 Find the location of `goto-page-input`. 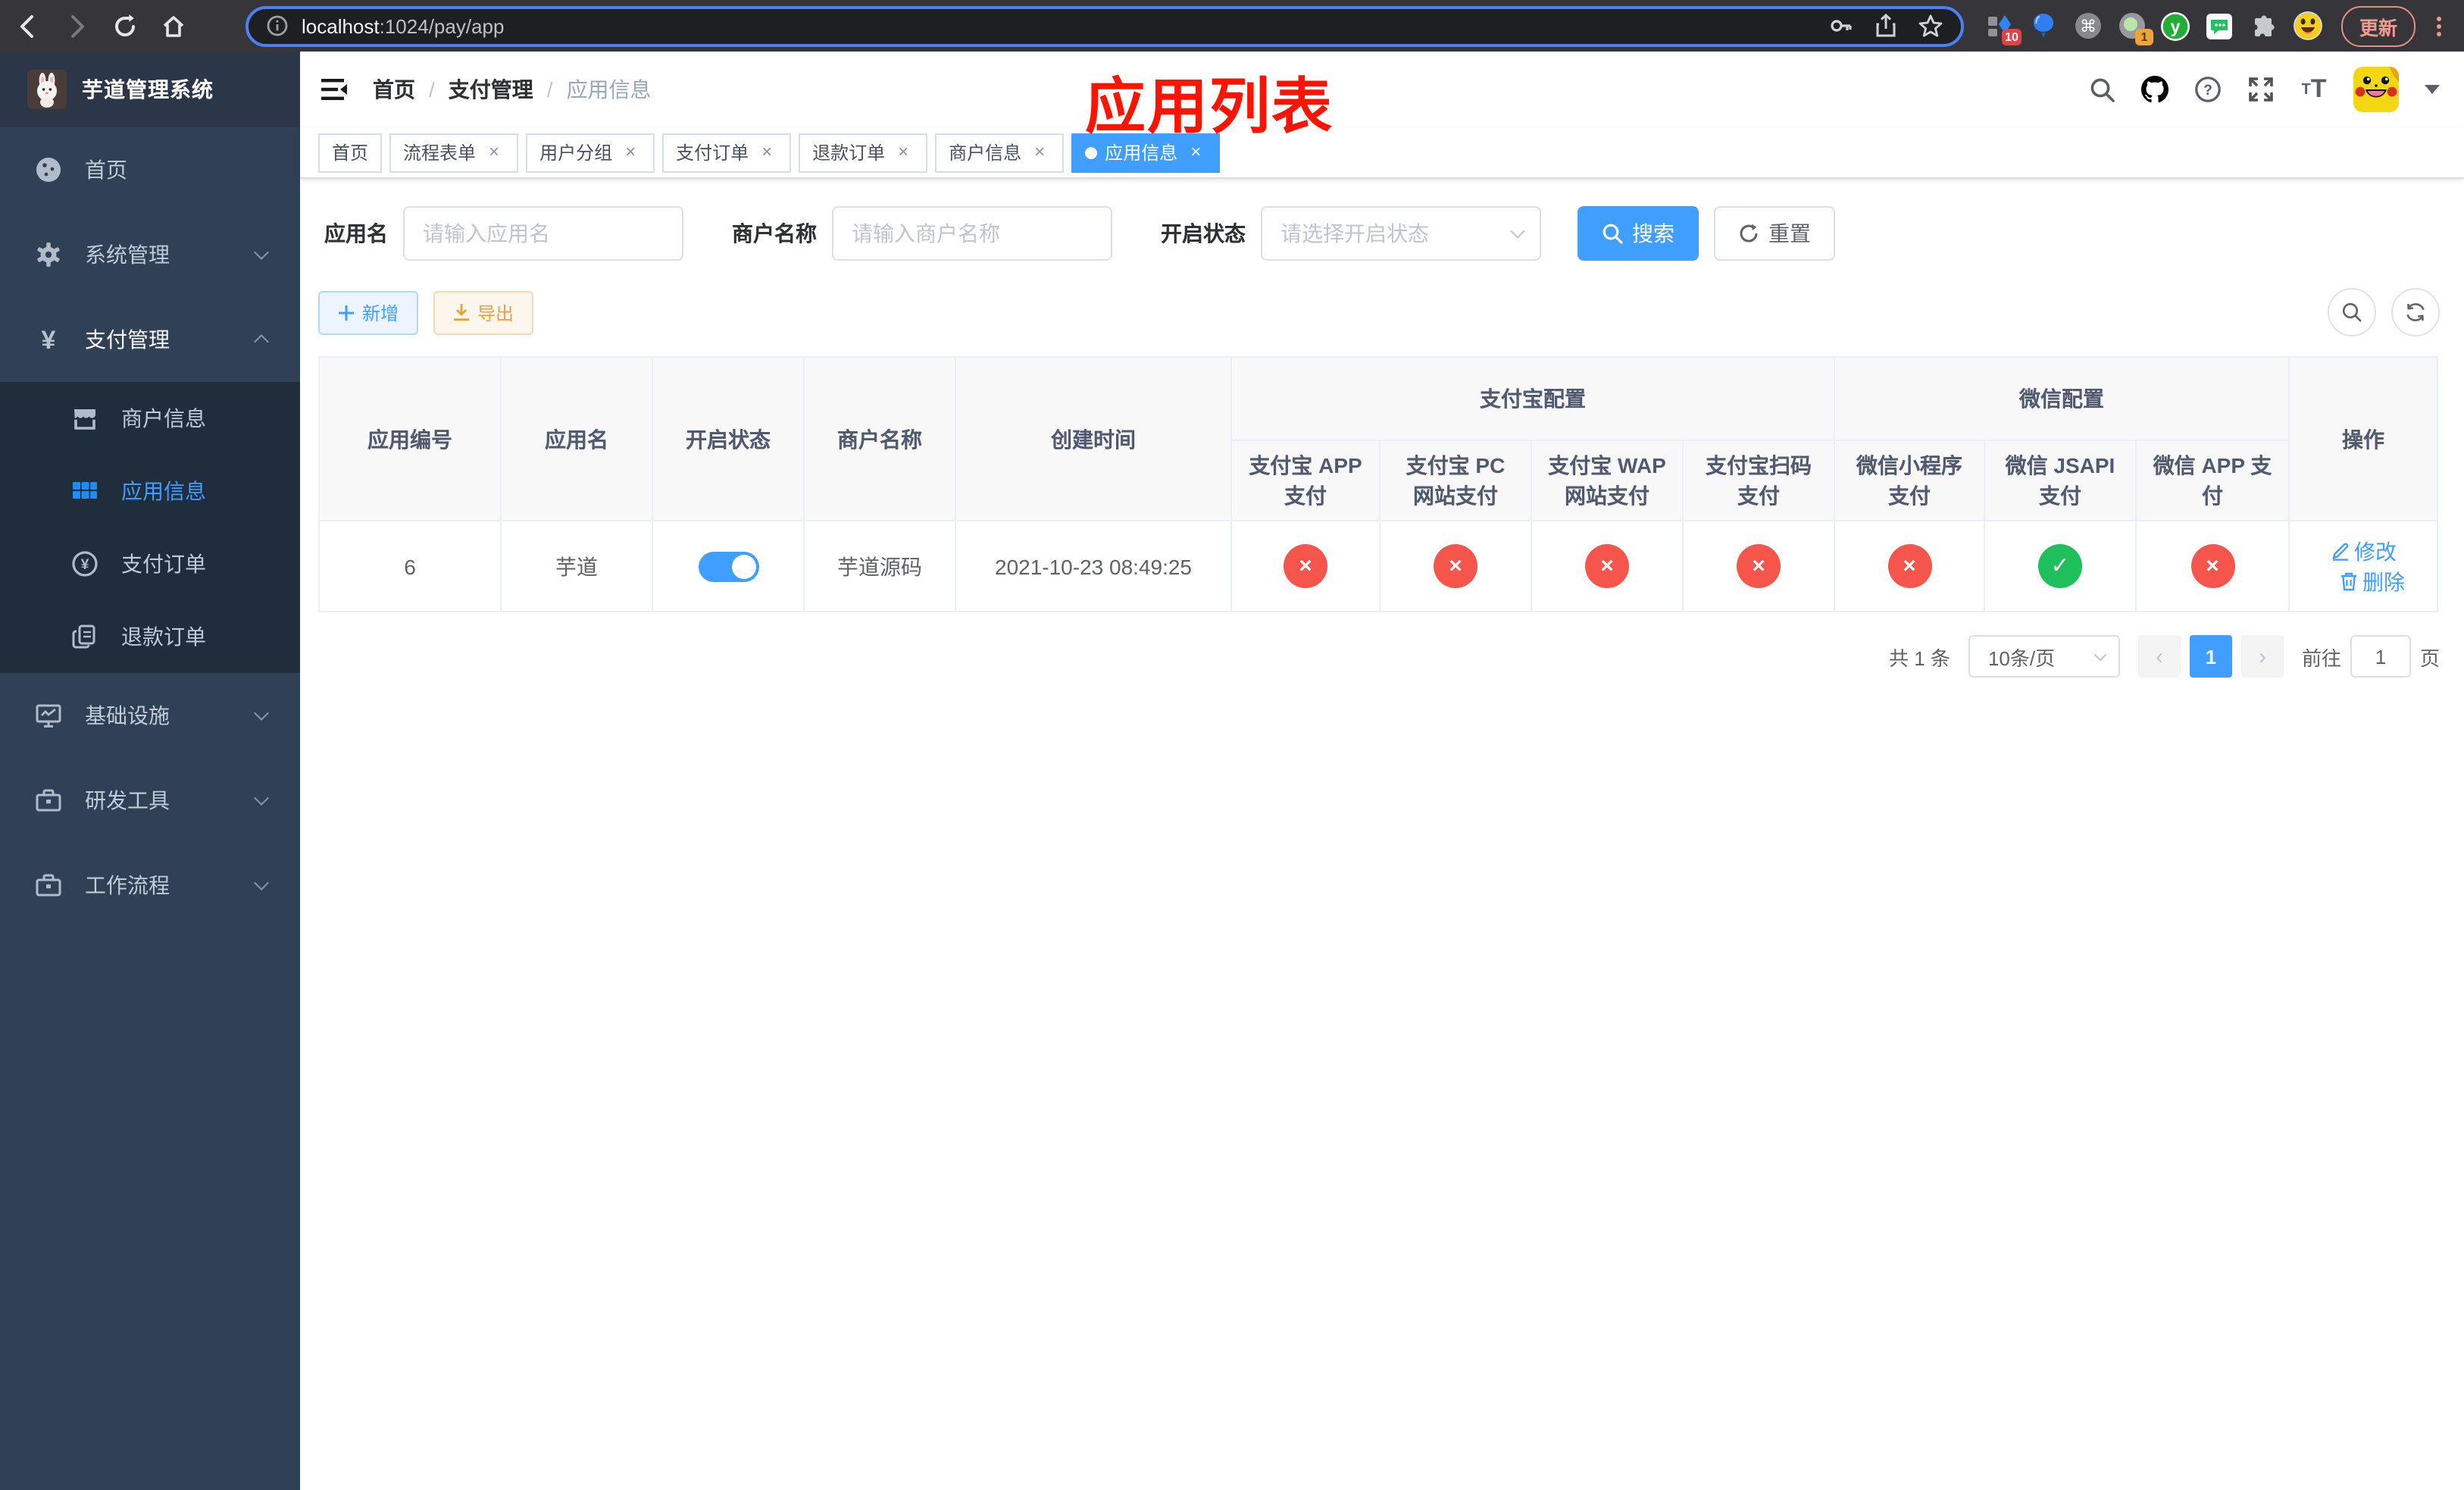

goto-page-input is located at coordinates (2380, 656).